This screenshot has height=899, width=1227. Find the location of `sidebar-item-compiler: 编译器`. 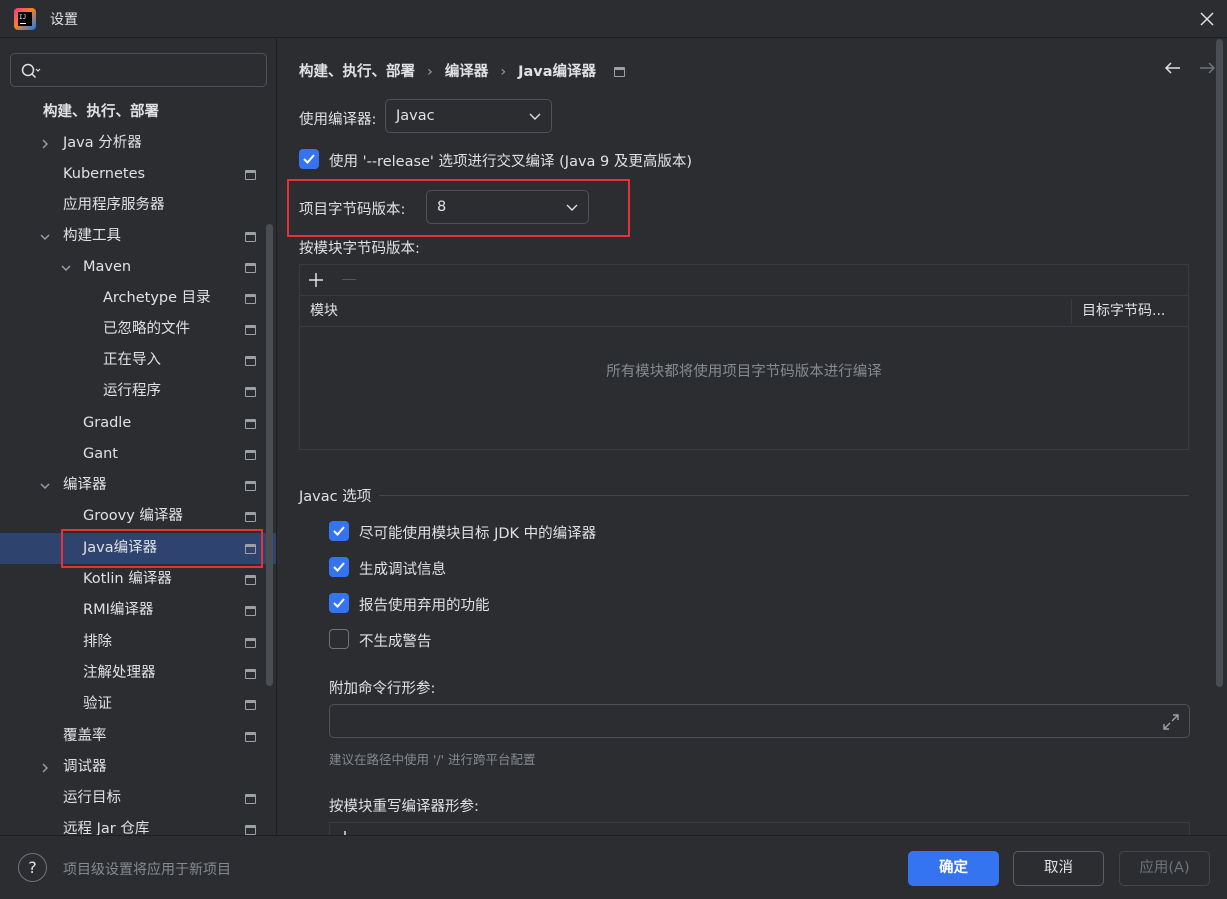

sidebar-item-compiler: 编译器 is located at coordinates (138, 485).